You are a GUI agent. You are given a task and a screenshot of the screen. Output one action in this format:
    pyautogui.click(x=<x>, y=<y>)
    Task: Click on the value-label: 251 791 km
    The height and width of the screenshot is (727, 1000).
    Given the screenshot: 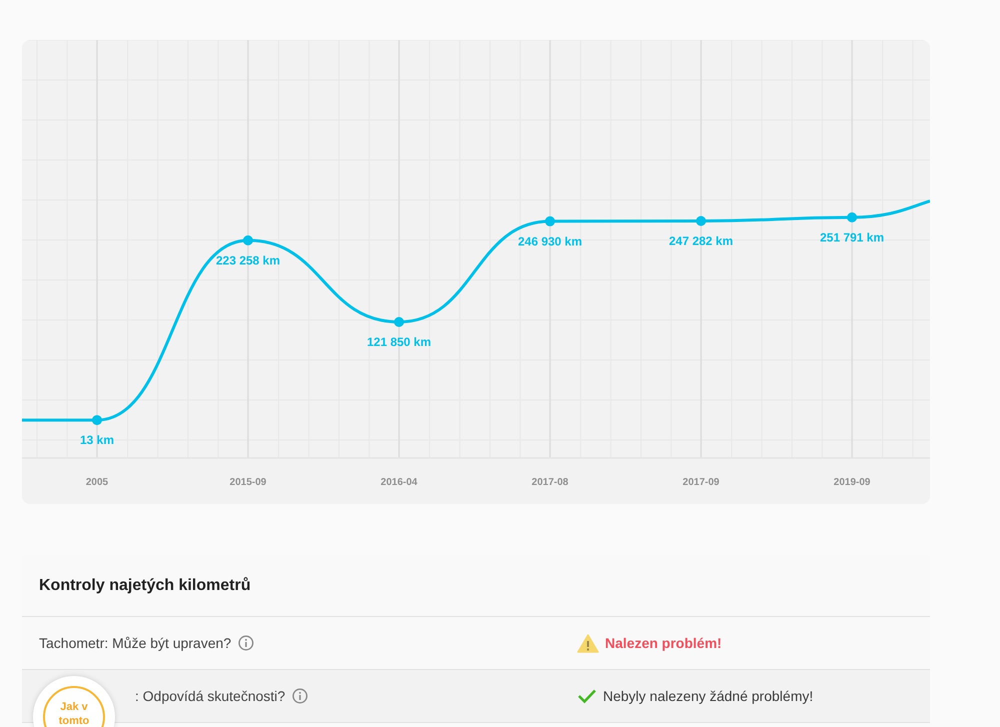 What is the action you would take?
    pyautogui.click(x=852, y=237)
    